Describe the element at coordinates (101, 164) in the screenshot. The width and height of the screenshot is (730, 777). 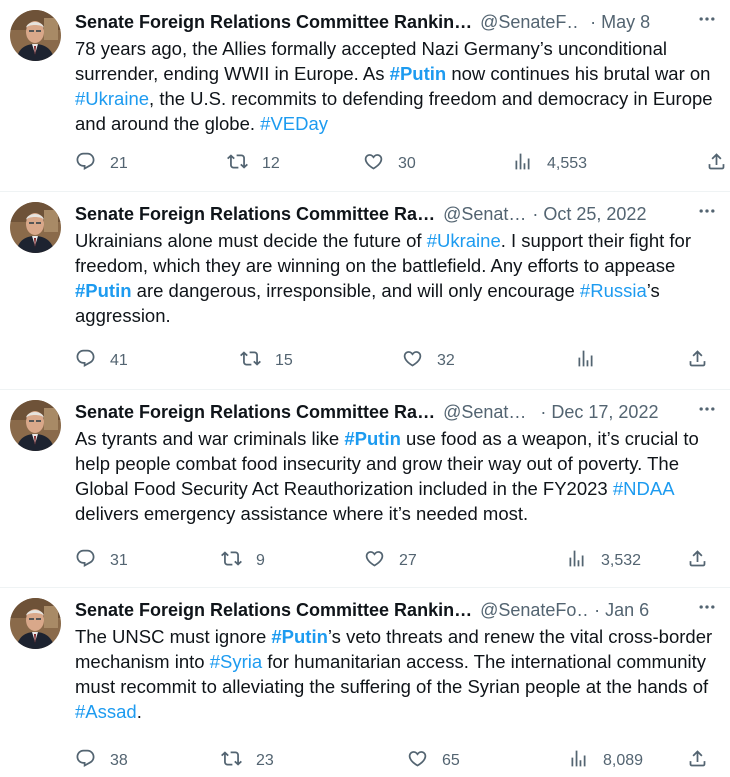
I see `reply-button: 21` at that location.